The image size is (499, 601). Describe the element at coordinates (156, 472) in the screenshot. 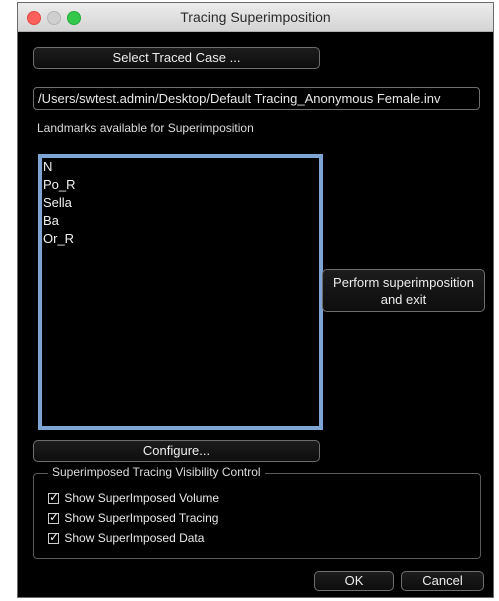

I see `visibility-control-title: Superimposed Tracing Visibility Control` at that location.